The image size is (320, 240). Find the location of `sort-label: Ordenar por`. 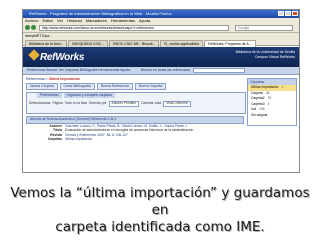

sort-label: Ordenar por is located at coordinates (97, 103).